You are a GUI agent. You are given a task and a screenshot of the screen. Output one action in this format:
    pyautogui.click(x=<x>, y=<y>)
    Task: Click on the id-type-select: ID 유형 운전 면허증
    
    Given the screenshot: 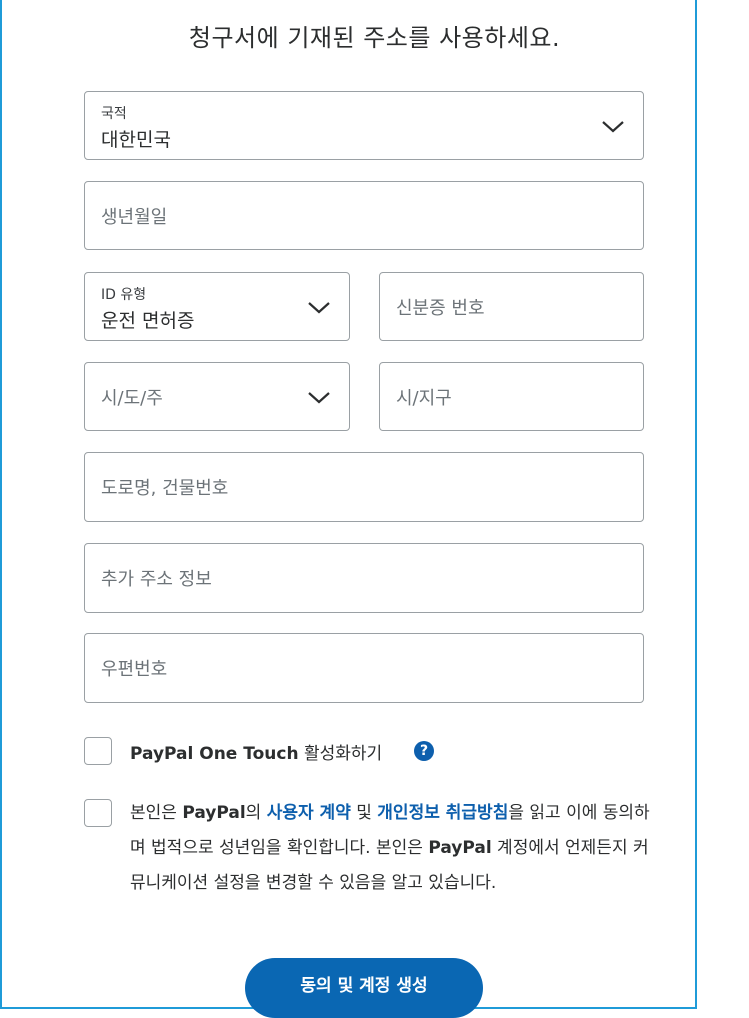 What is the action you would take?
    pyautogui.click(x=217, y=306)
    